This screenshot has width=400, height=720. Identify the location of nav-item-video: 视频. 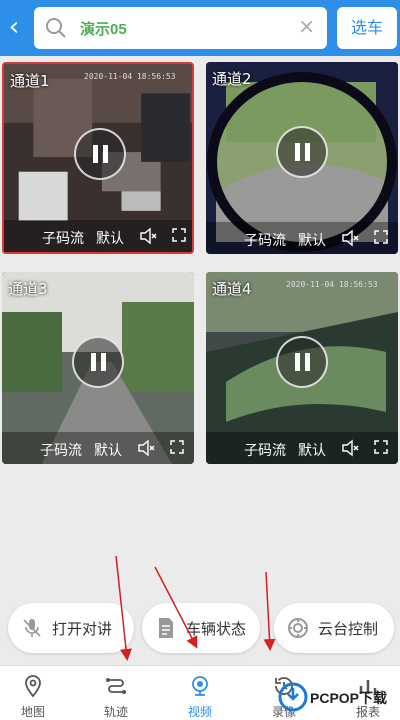
(200, 693).